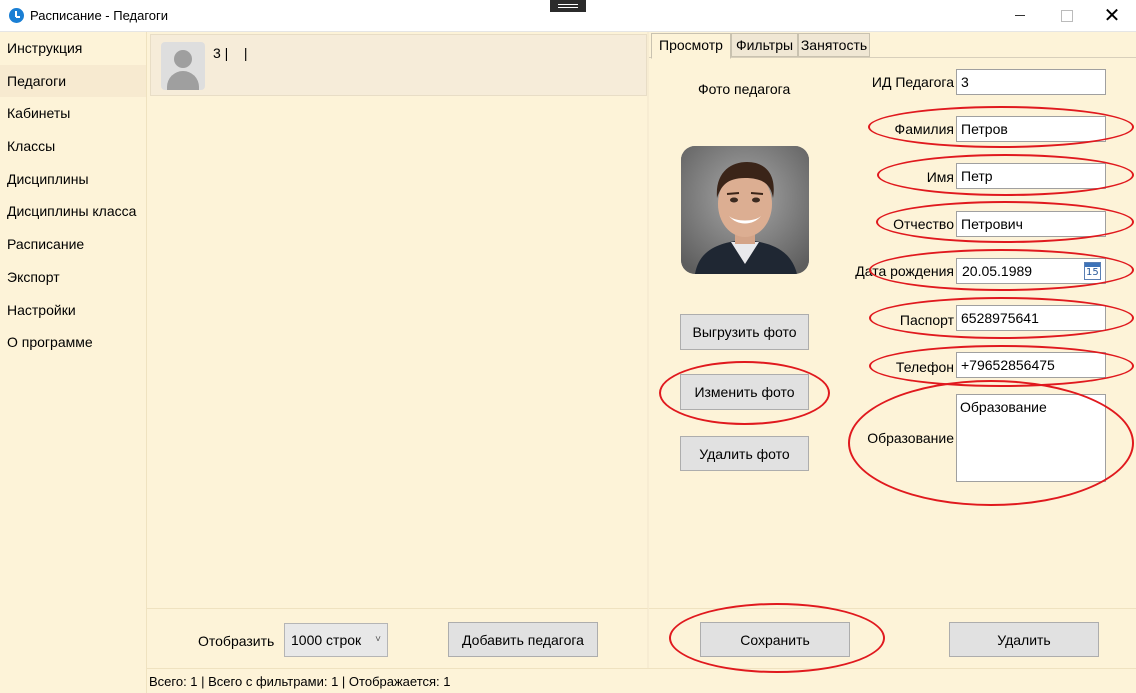 The height and width of the screenshot is (693, 1136). I want to click on upload-photo-button: Выгрузить фото, so click(744, 332).